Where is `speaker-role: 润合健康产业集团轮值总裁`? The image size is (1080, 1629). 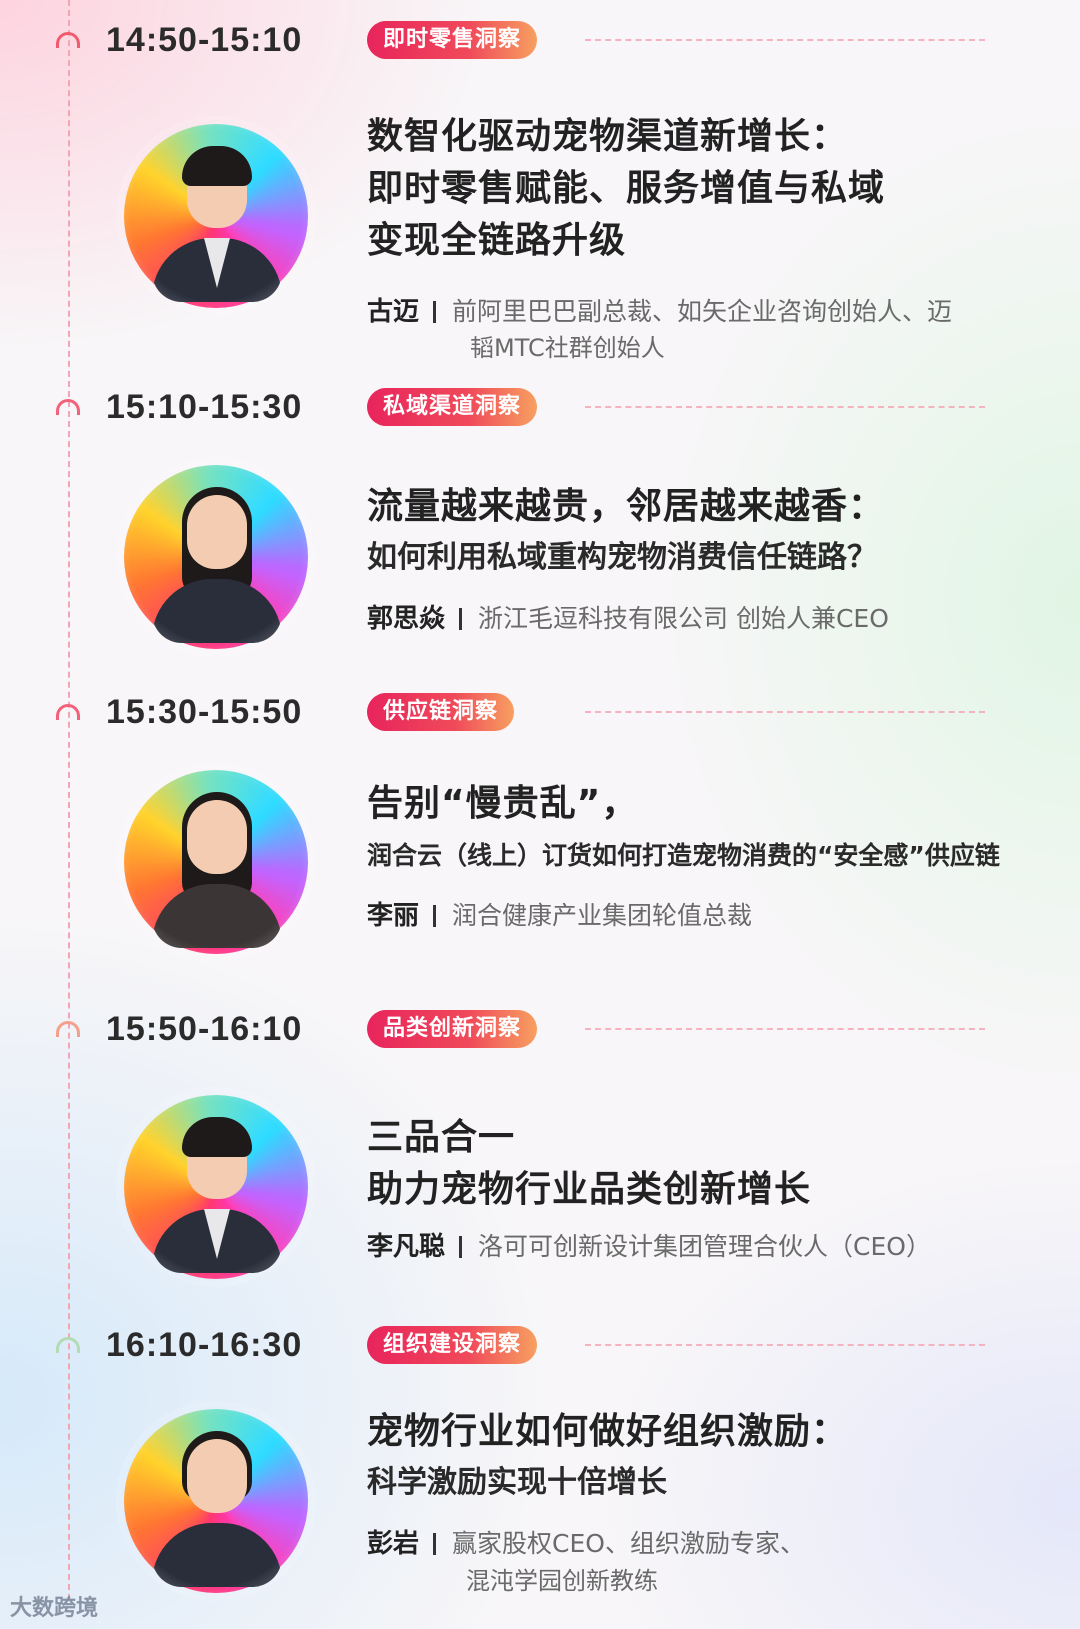
speaker-role: 润合健康产业集团轮值总裁 is located at coordinates (602, 915).